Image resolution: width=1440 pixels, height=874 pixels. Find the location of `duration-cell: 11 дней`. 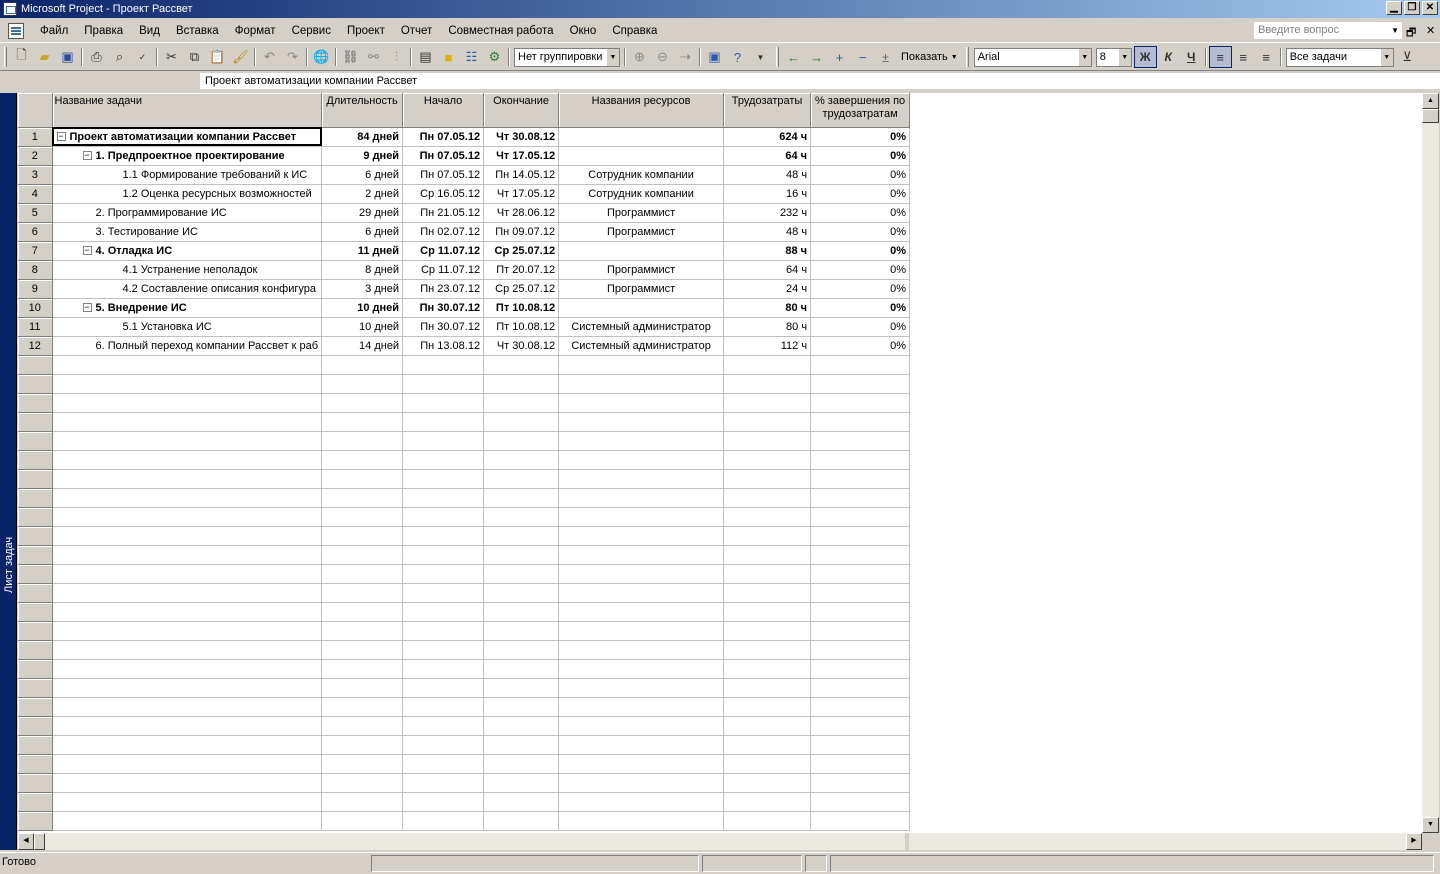

duration-cell: 11 дней is located at coordinates (362, 251).